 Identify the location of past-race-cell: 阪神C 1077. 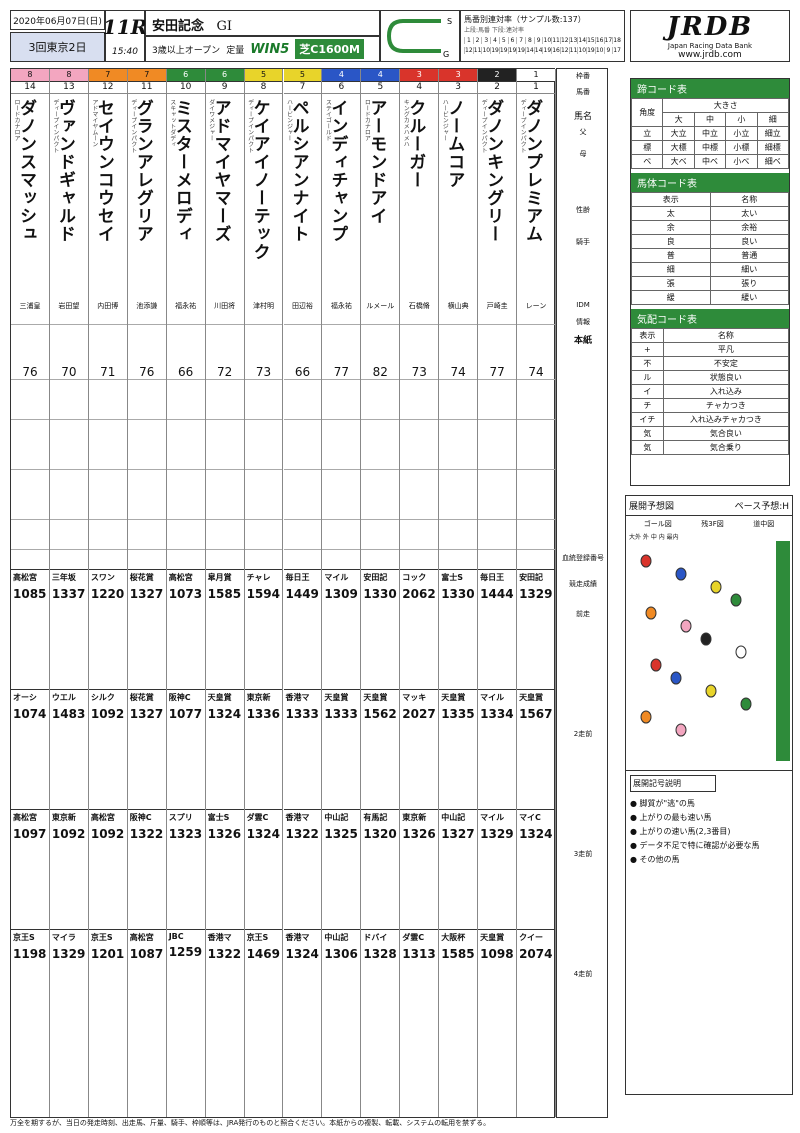
(185, 748).